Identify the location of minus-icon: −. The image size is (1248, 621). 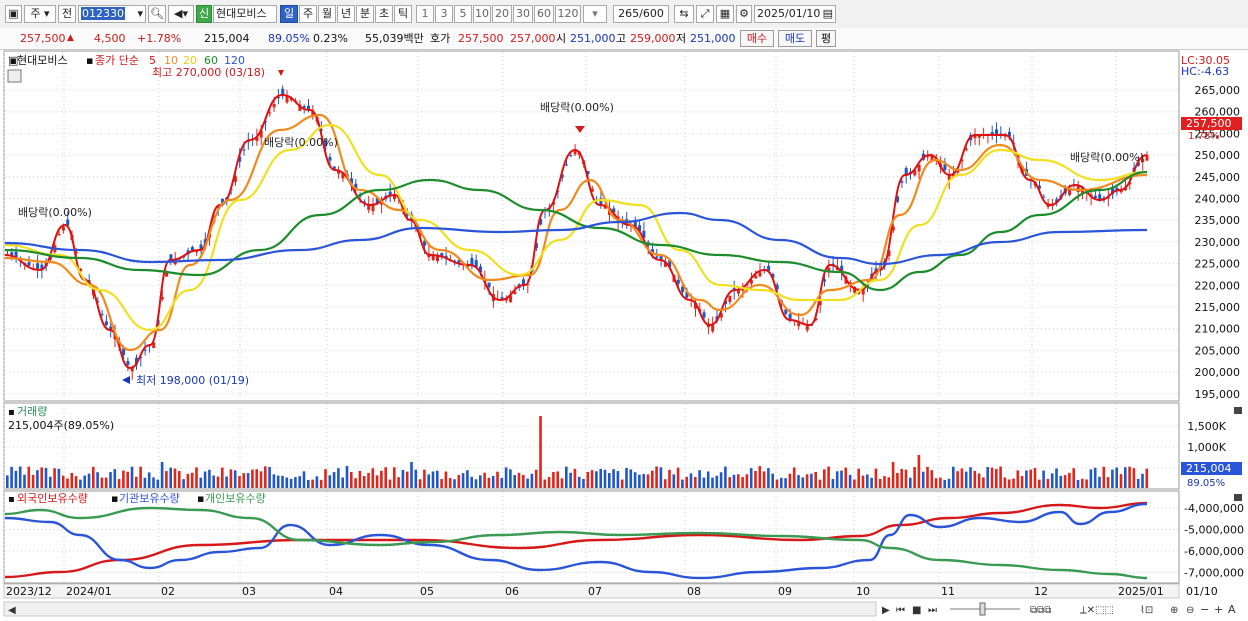
(1204, 609).